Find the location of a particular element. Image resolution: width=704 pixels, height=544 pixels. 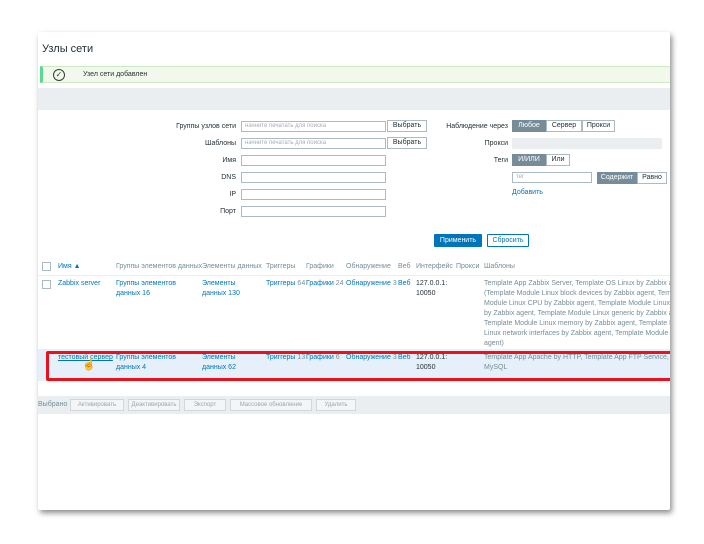

graphs-cell: Графики 24 is located at coordinates (325, 284).